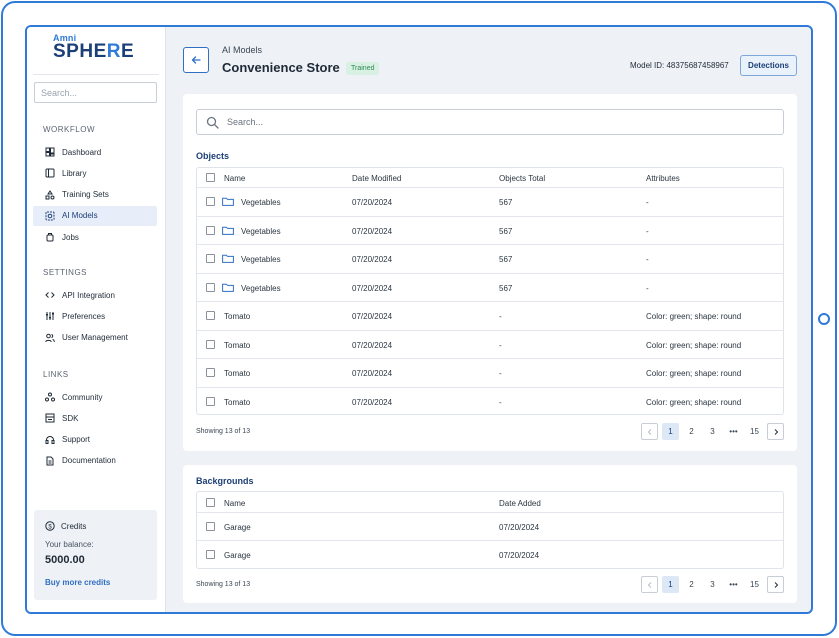 Image resolution: width=839 pixels, height=638 pixels. What do you see at coordinates (95, 418) in the screenshot?
I see `sidebar-item-sdk: SDK` at bounding box center [95, 418].